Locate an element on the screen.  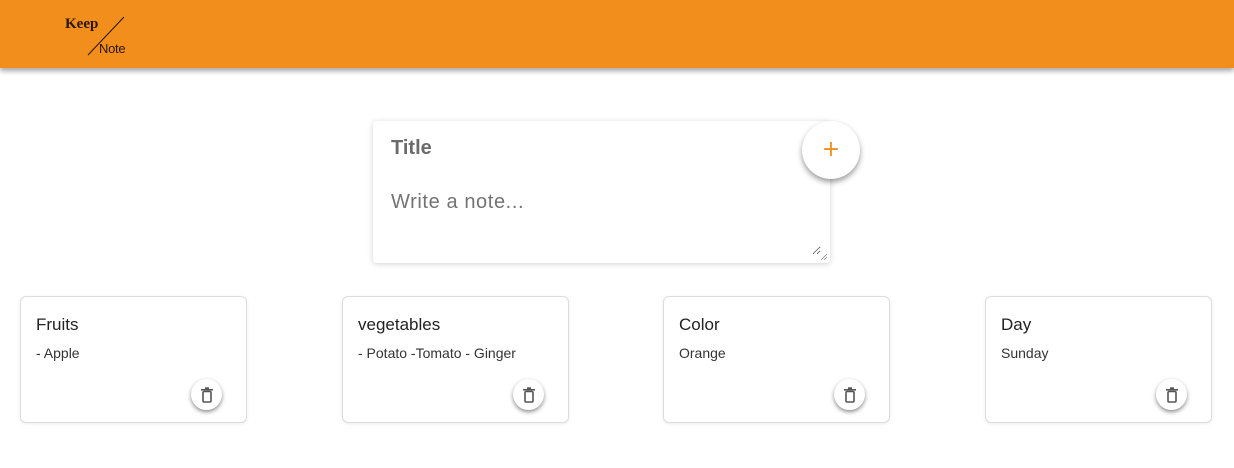
note-content: - Apple is located at coordinates (58, 353).